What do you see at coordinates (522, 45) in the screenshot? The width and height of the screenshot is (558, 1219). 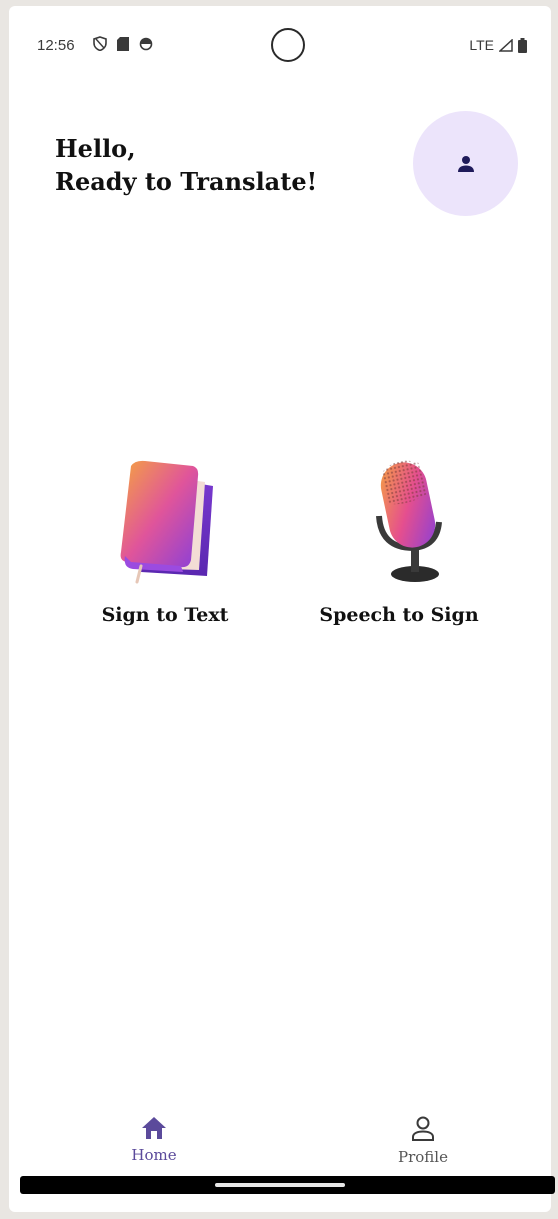 I see `battery-icon` at bounding box center [522, 45].